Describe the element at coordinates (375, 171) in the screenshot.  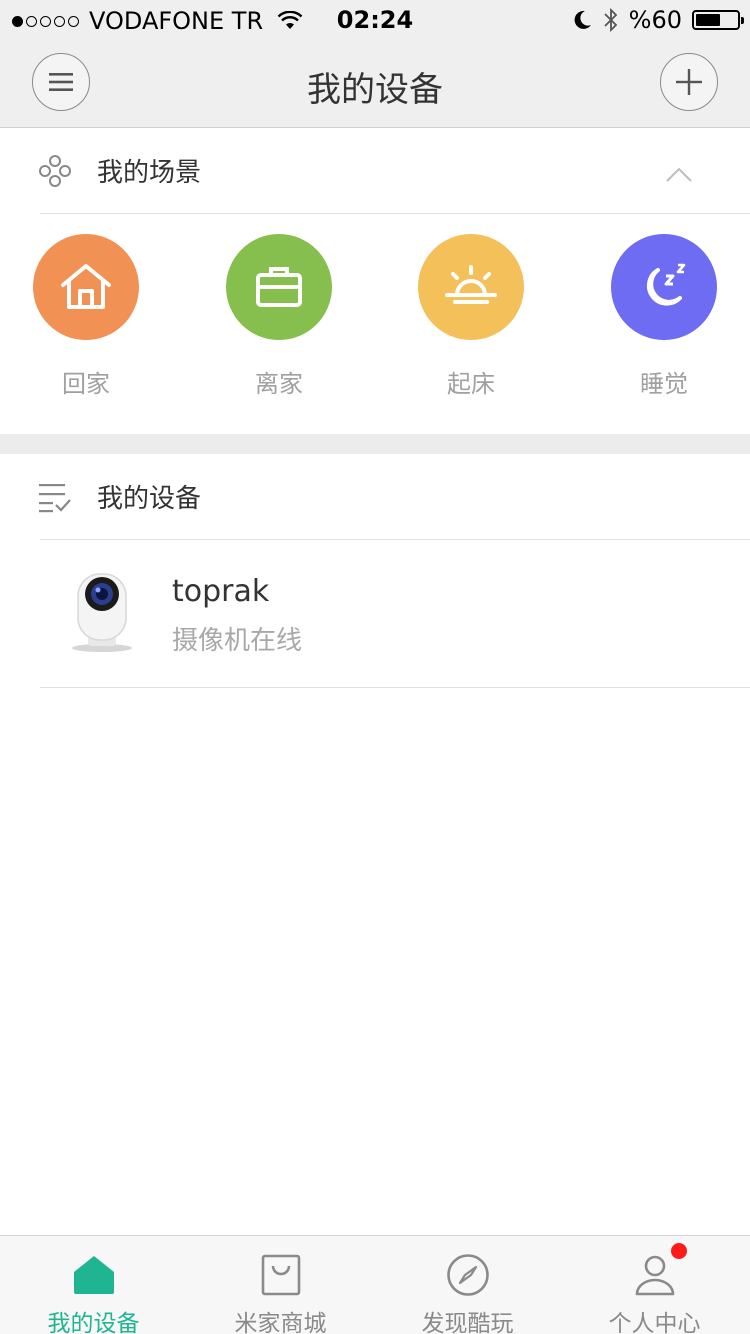
I see `scenes-header: 我的场景` at that location.